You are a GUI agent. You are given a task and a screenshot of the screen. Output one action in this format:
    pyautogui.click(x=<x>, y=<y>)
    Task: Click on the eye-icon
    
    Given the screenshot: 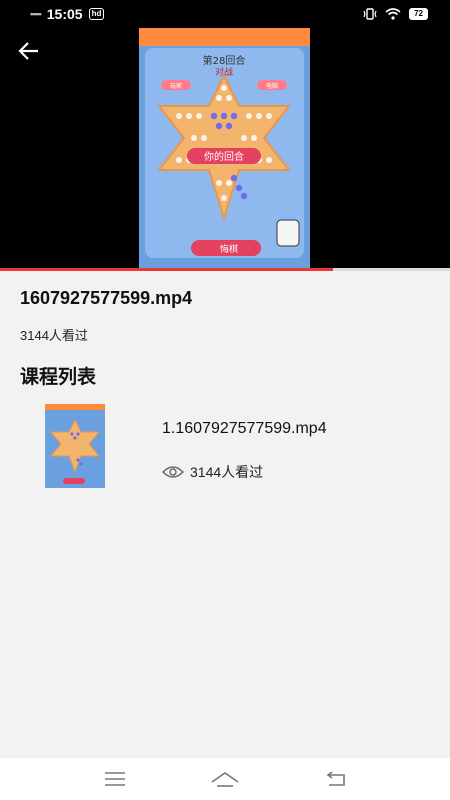 What is the action you would take?
    pyautogui.click(x=173, y=472)
    